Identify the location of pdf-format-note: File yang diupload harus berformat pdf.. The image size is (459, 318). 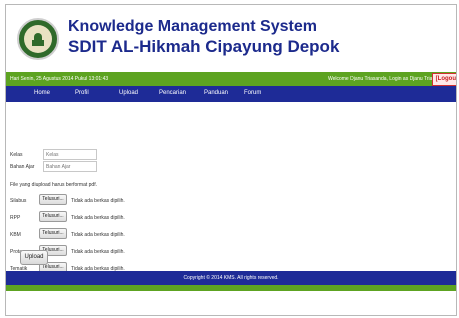
(53, 185).